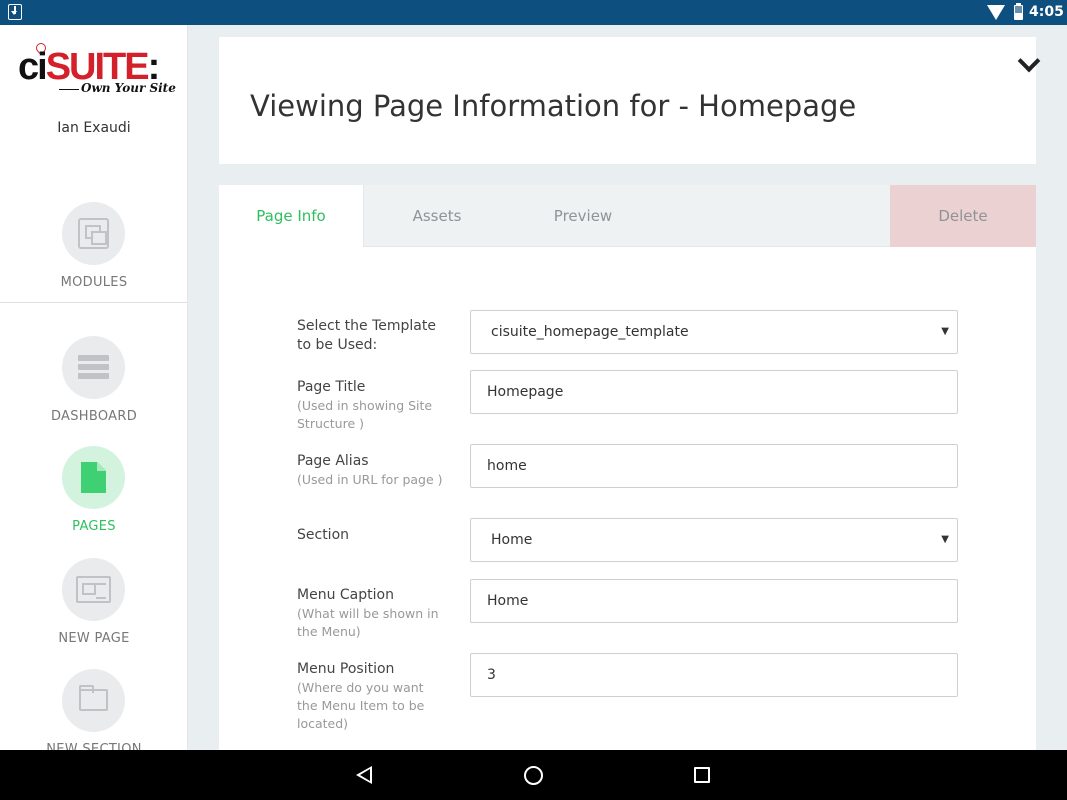  I want to click on page-alias-hint: (Used in URL for page ), so click(370, 479).